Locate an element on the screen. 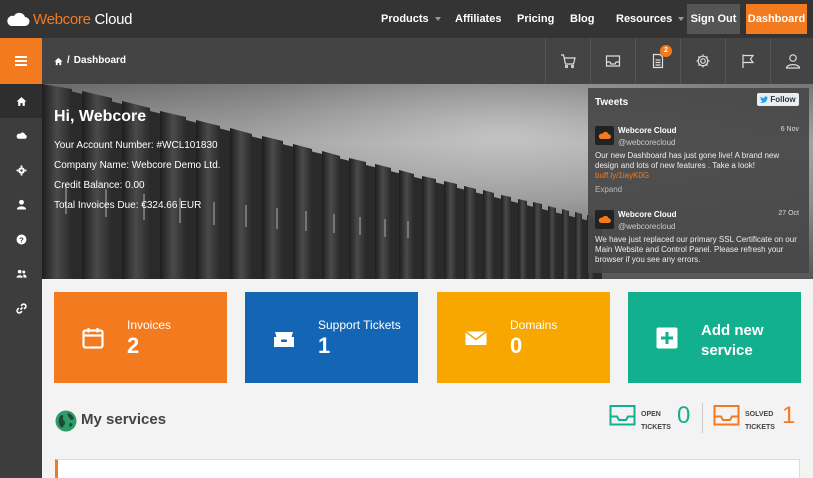 This screenshot has width=813, height=478. menu-toggle-button is located at coordinates (21, 61).